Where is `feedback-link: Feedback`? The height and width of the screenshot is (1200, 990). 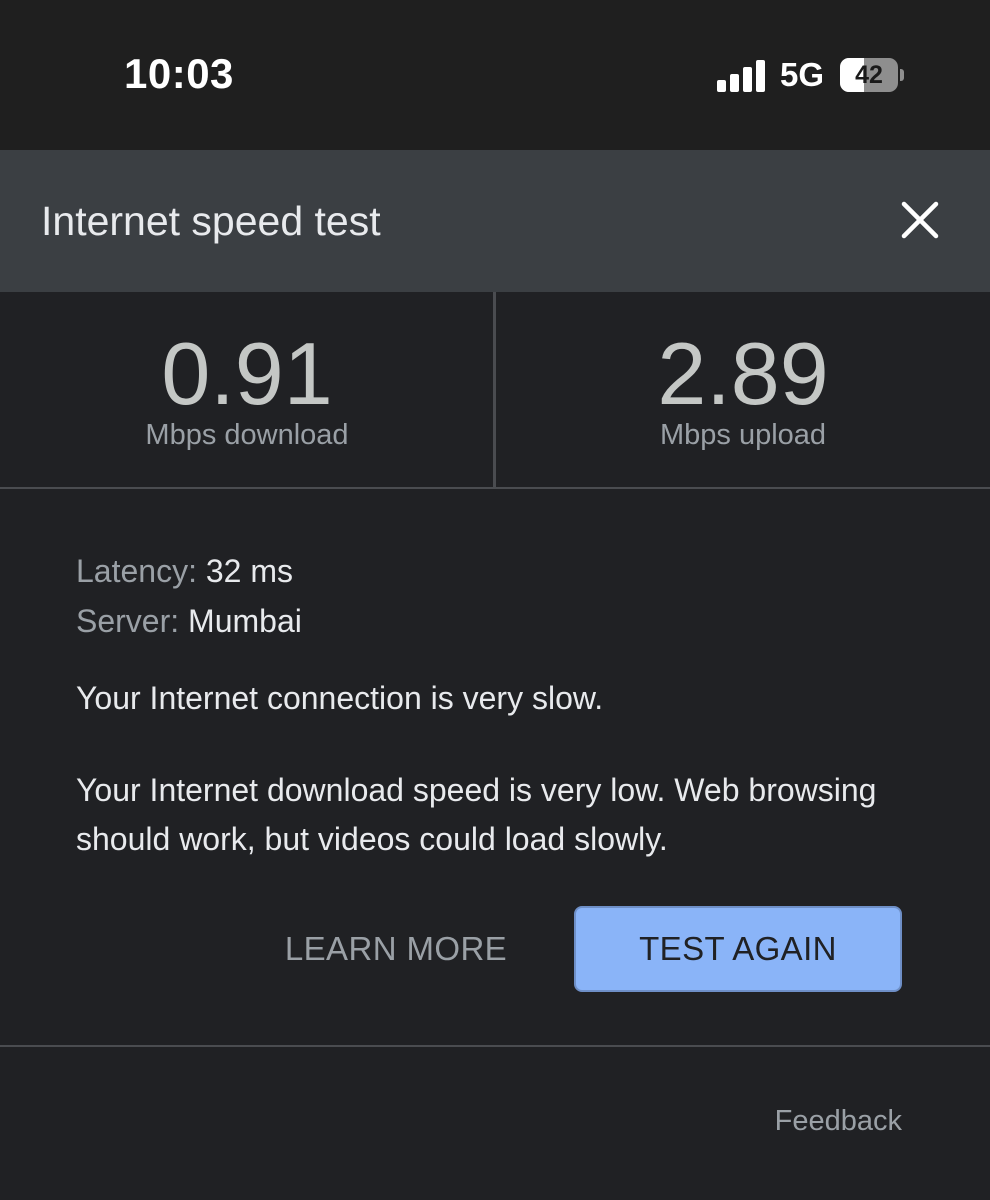 feedback-link: Feedback is located at coordinates (838, 1121).